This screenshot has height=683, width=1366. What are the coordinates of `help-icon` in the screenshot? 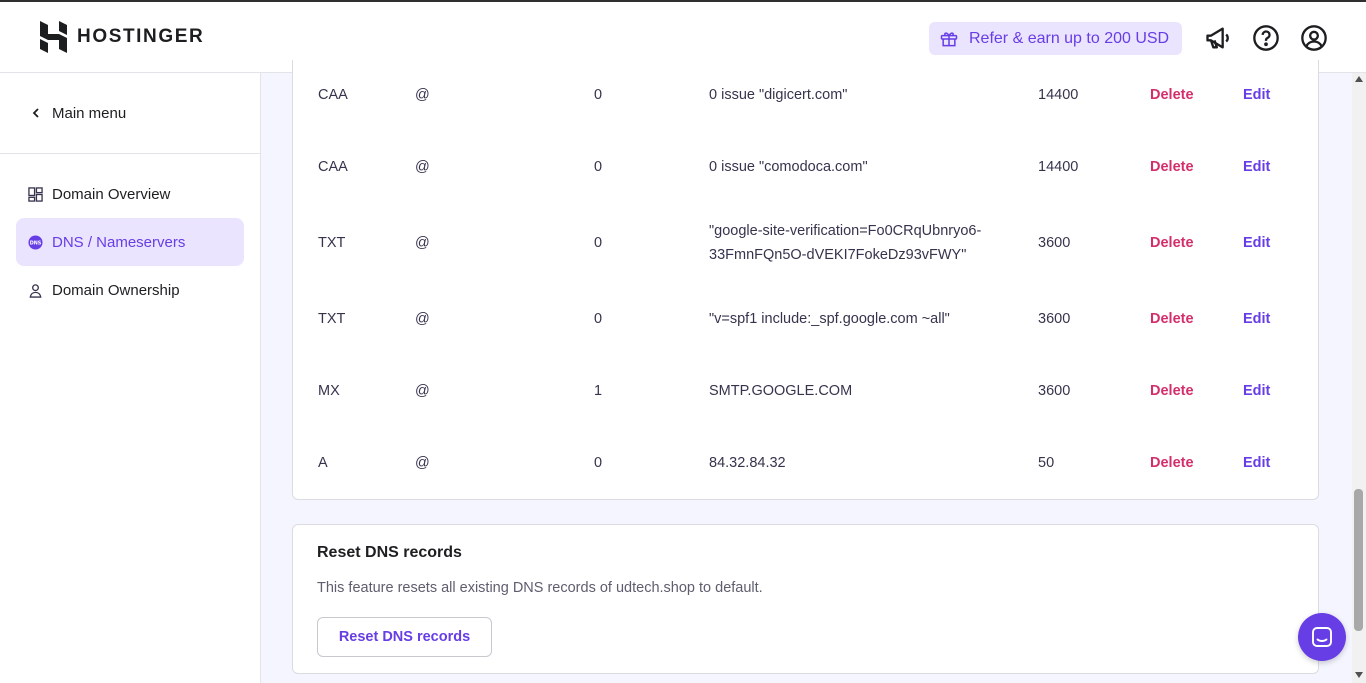 It's located at (1266, 38).